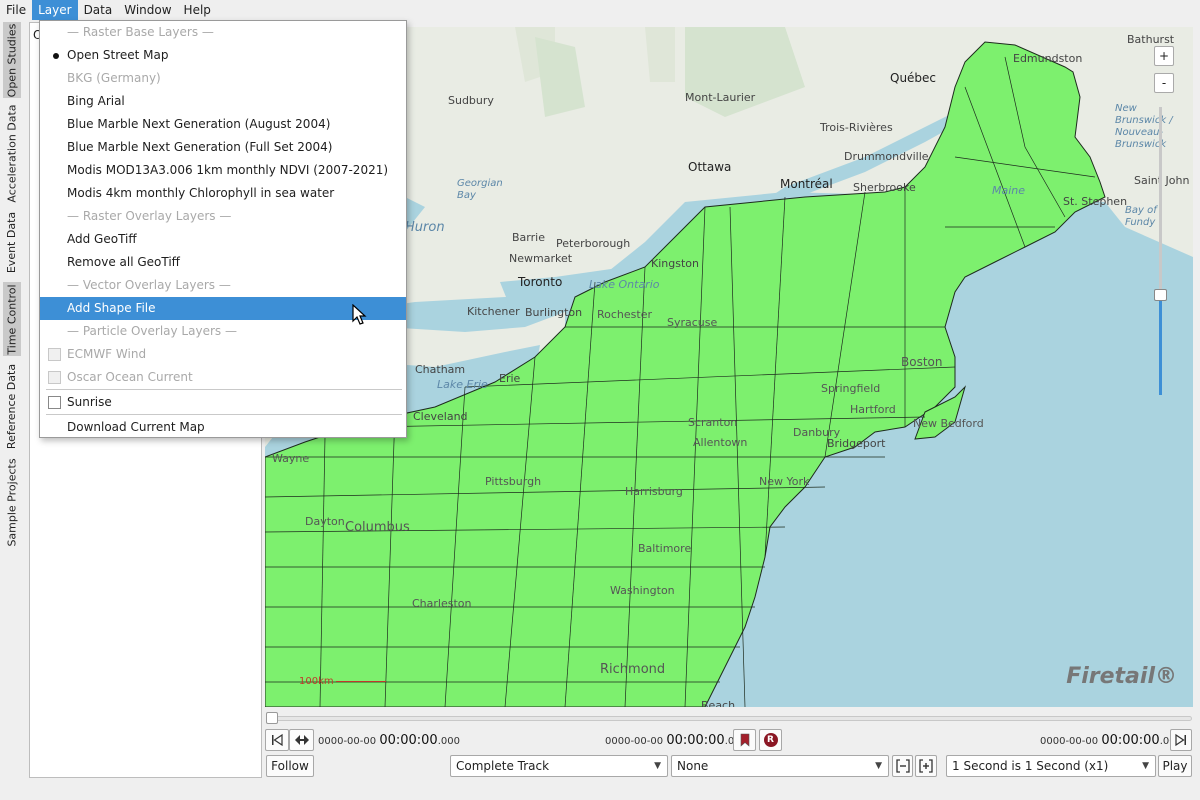  Describe the element at coordinates (510, 378) in the screenshot. I see `map-label: Erie` at that location.